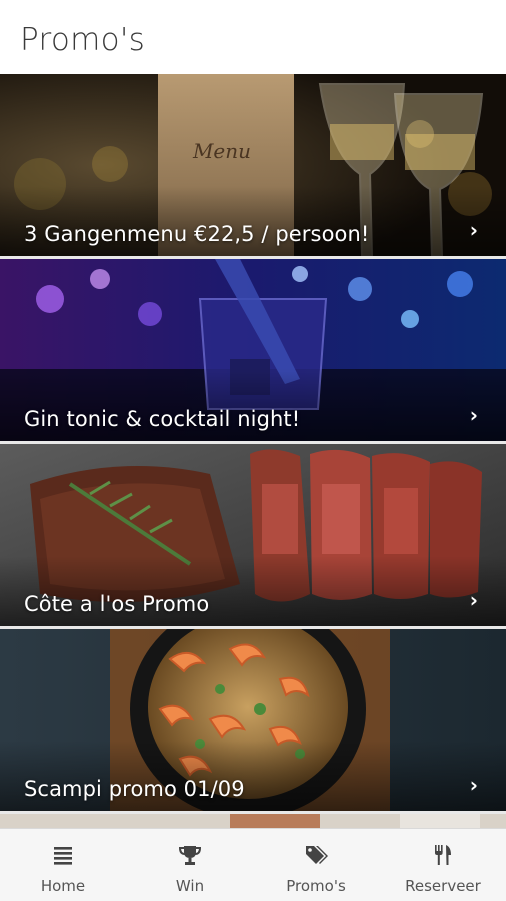 The width and height of the screenshot is (506, 901). What do you see at coordinates (134, 789) in the screenshot?
I see `promo-title: Scampi promo 01/09` at bounding box center [134, 789].